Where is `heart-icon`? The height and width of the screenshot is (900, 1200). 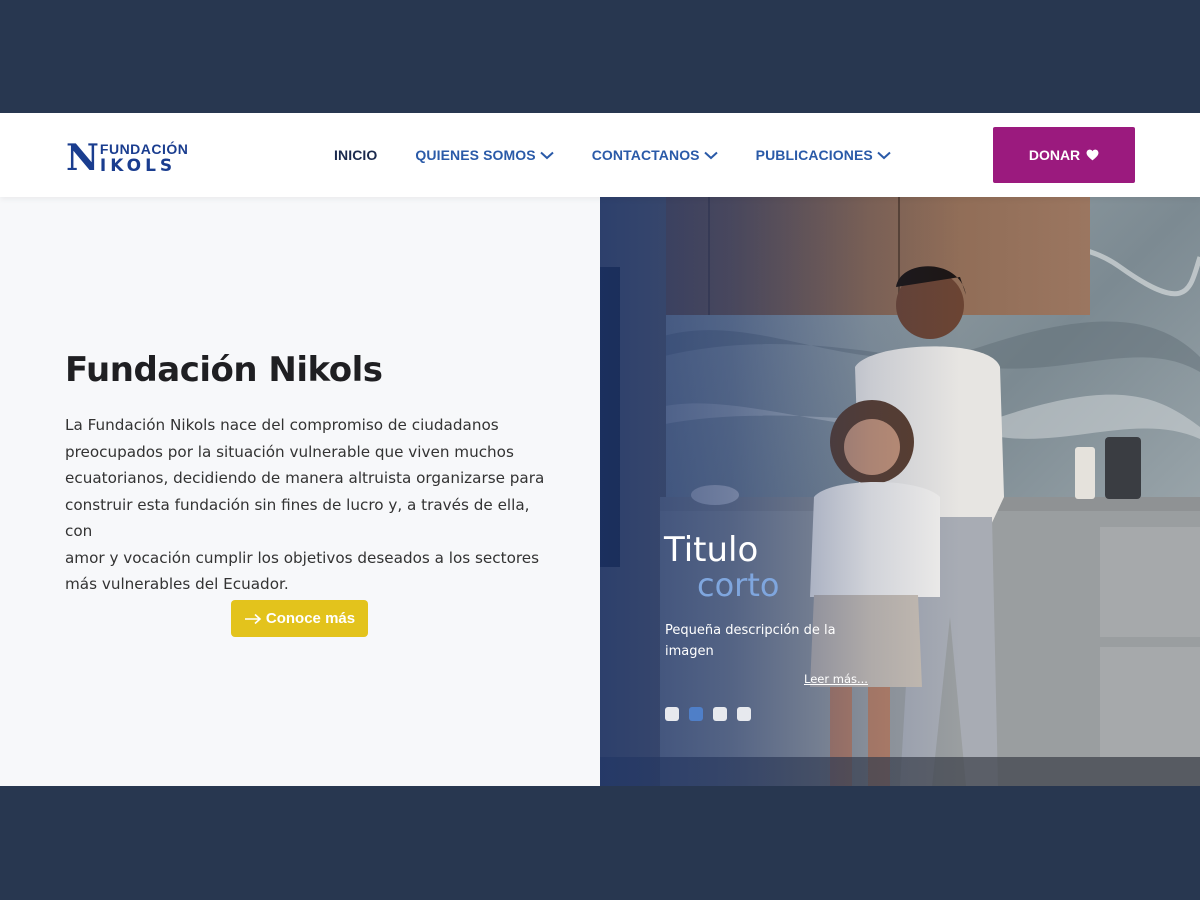
heart-icon is located at coordinates (1092, 155).